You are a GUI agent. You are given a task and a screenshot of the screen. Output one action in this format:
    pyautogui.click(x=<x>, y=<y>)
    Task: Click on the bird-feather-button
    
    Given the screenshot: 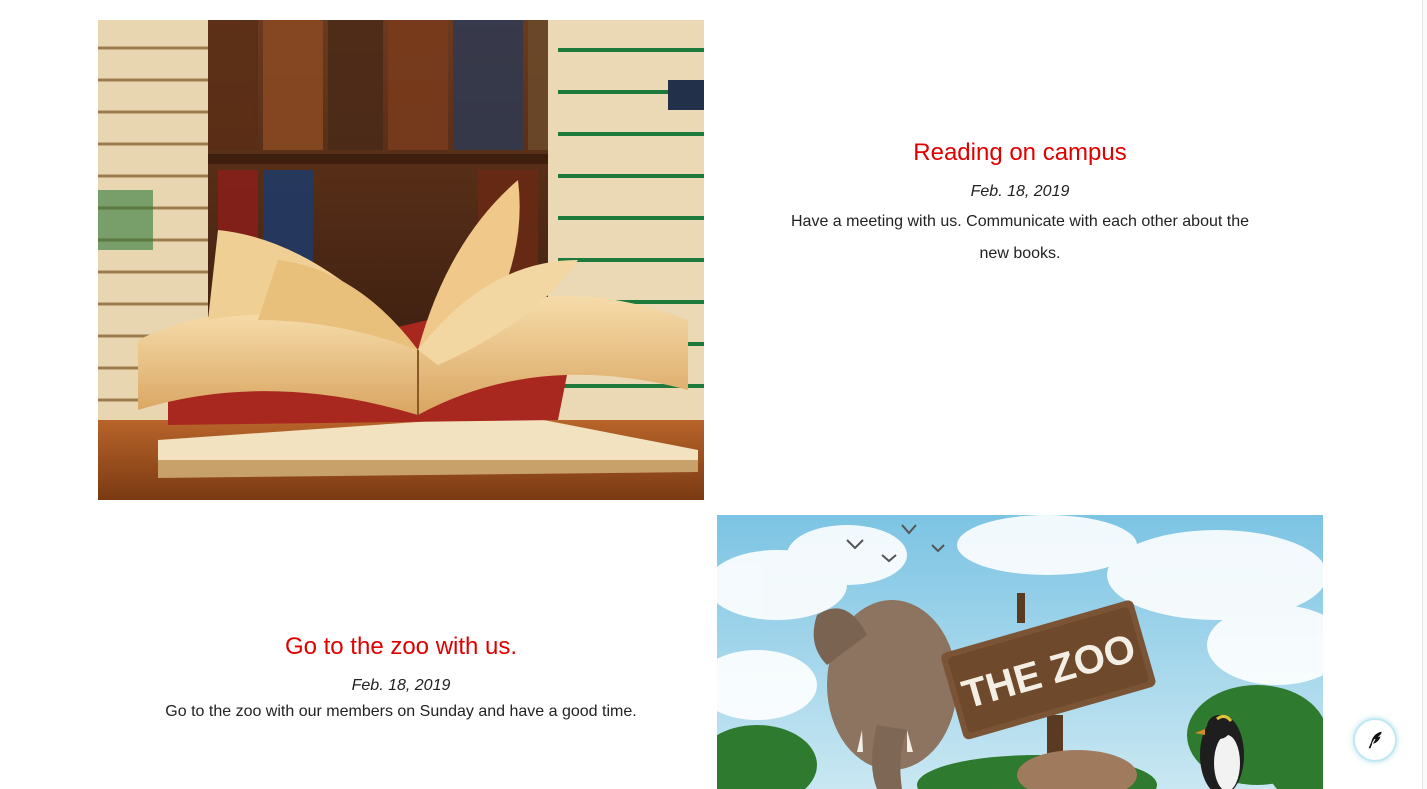 What is the action you would take?
    pyautogui.click(x=1375, y=740)
    